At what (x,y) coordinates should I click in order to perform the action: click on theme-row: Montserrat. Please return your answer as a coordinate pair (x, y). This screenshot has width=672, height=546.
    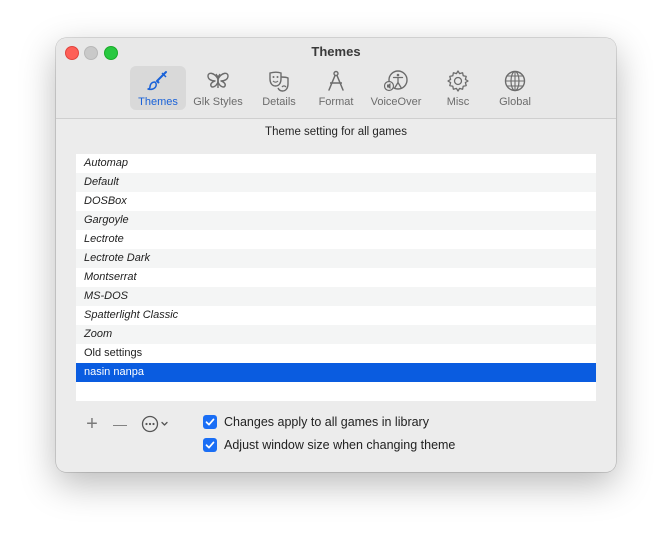
    Looking at the image, I should click on (336, 277).